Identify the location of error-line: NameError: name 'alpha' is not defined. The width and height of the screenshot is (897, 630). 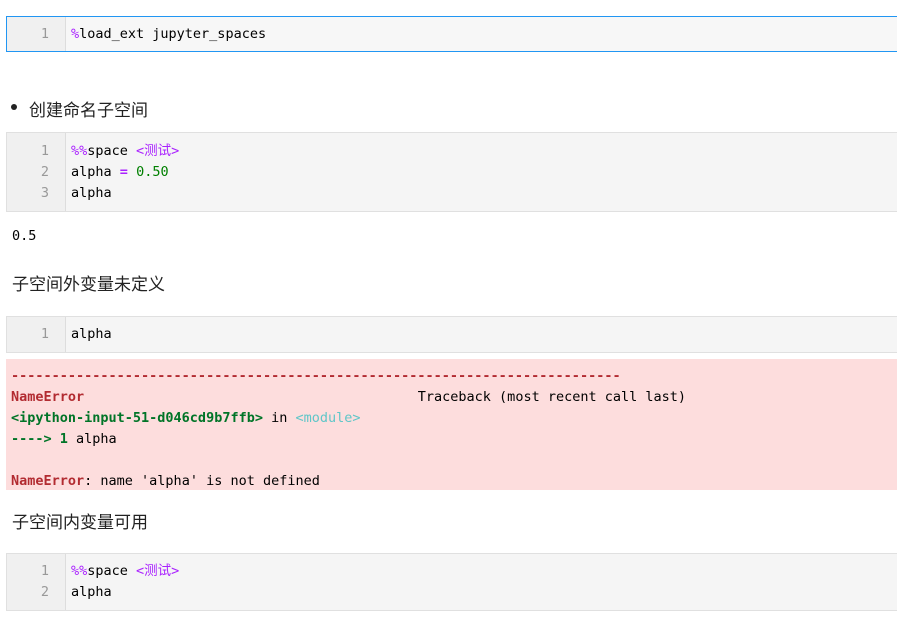
(165, 481).